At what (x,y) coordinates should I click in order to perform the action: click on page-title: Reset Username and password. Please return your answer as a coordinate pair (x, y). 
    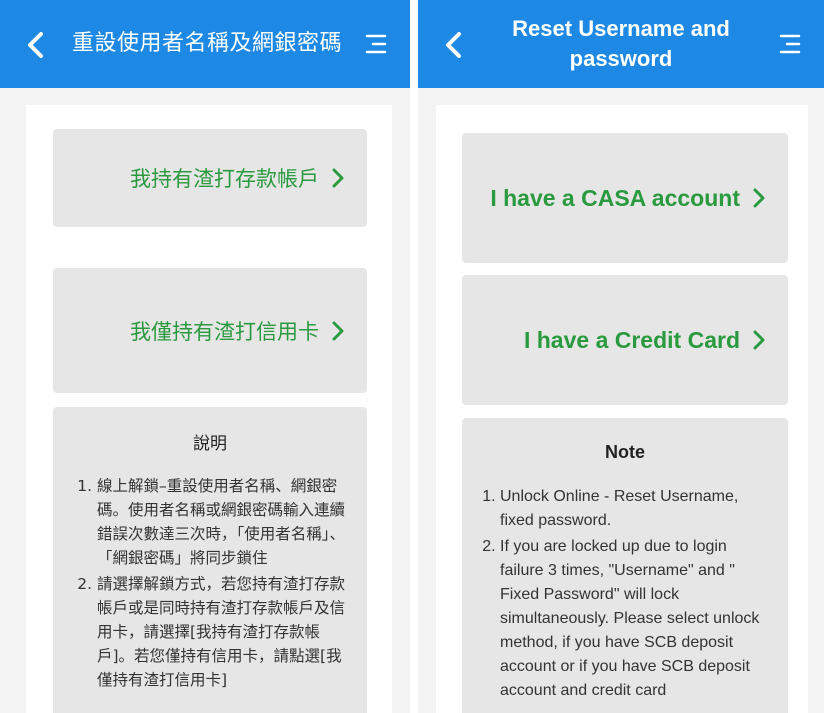
    Looking at the image, I should click on (621, 43).